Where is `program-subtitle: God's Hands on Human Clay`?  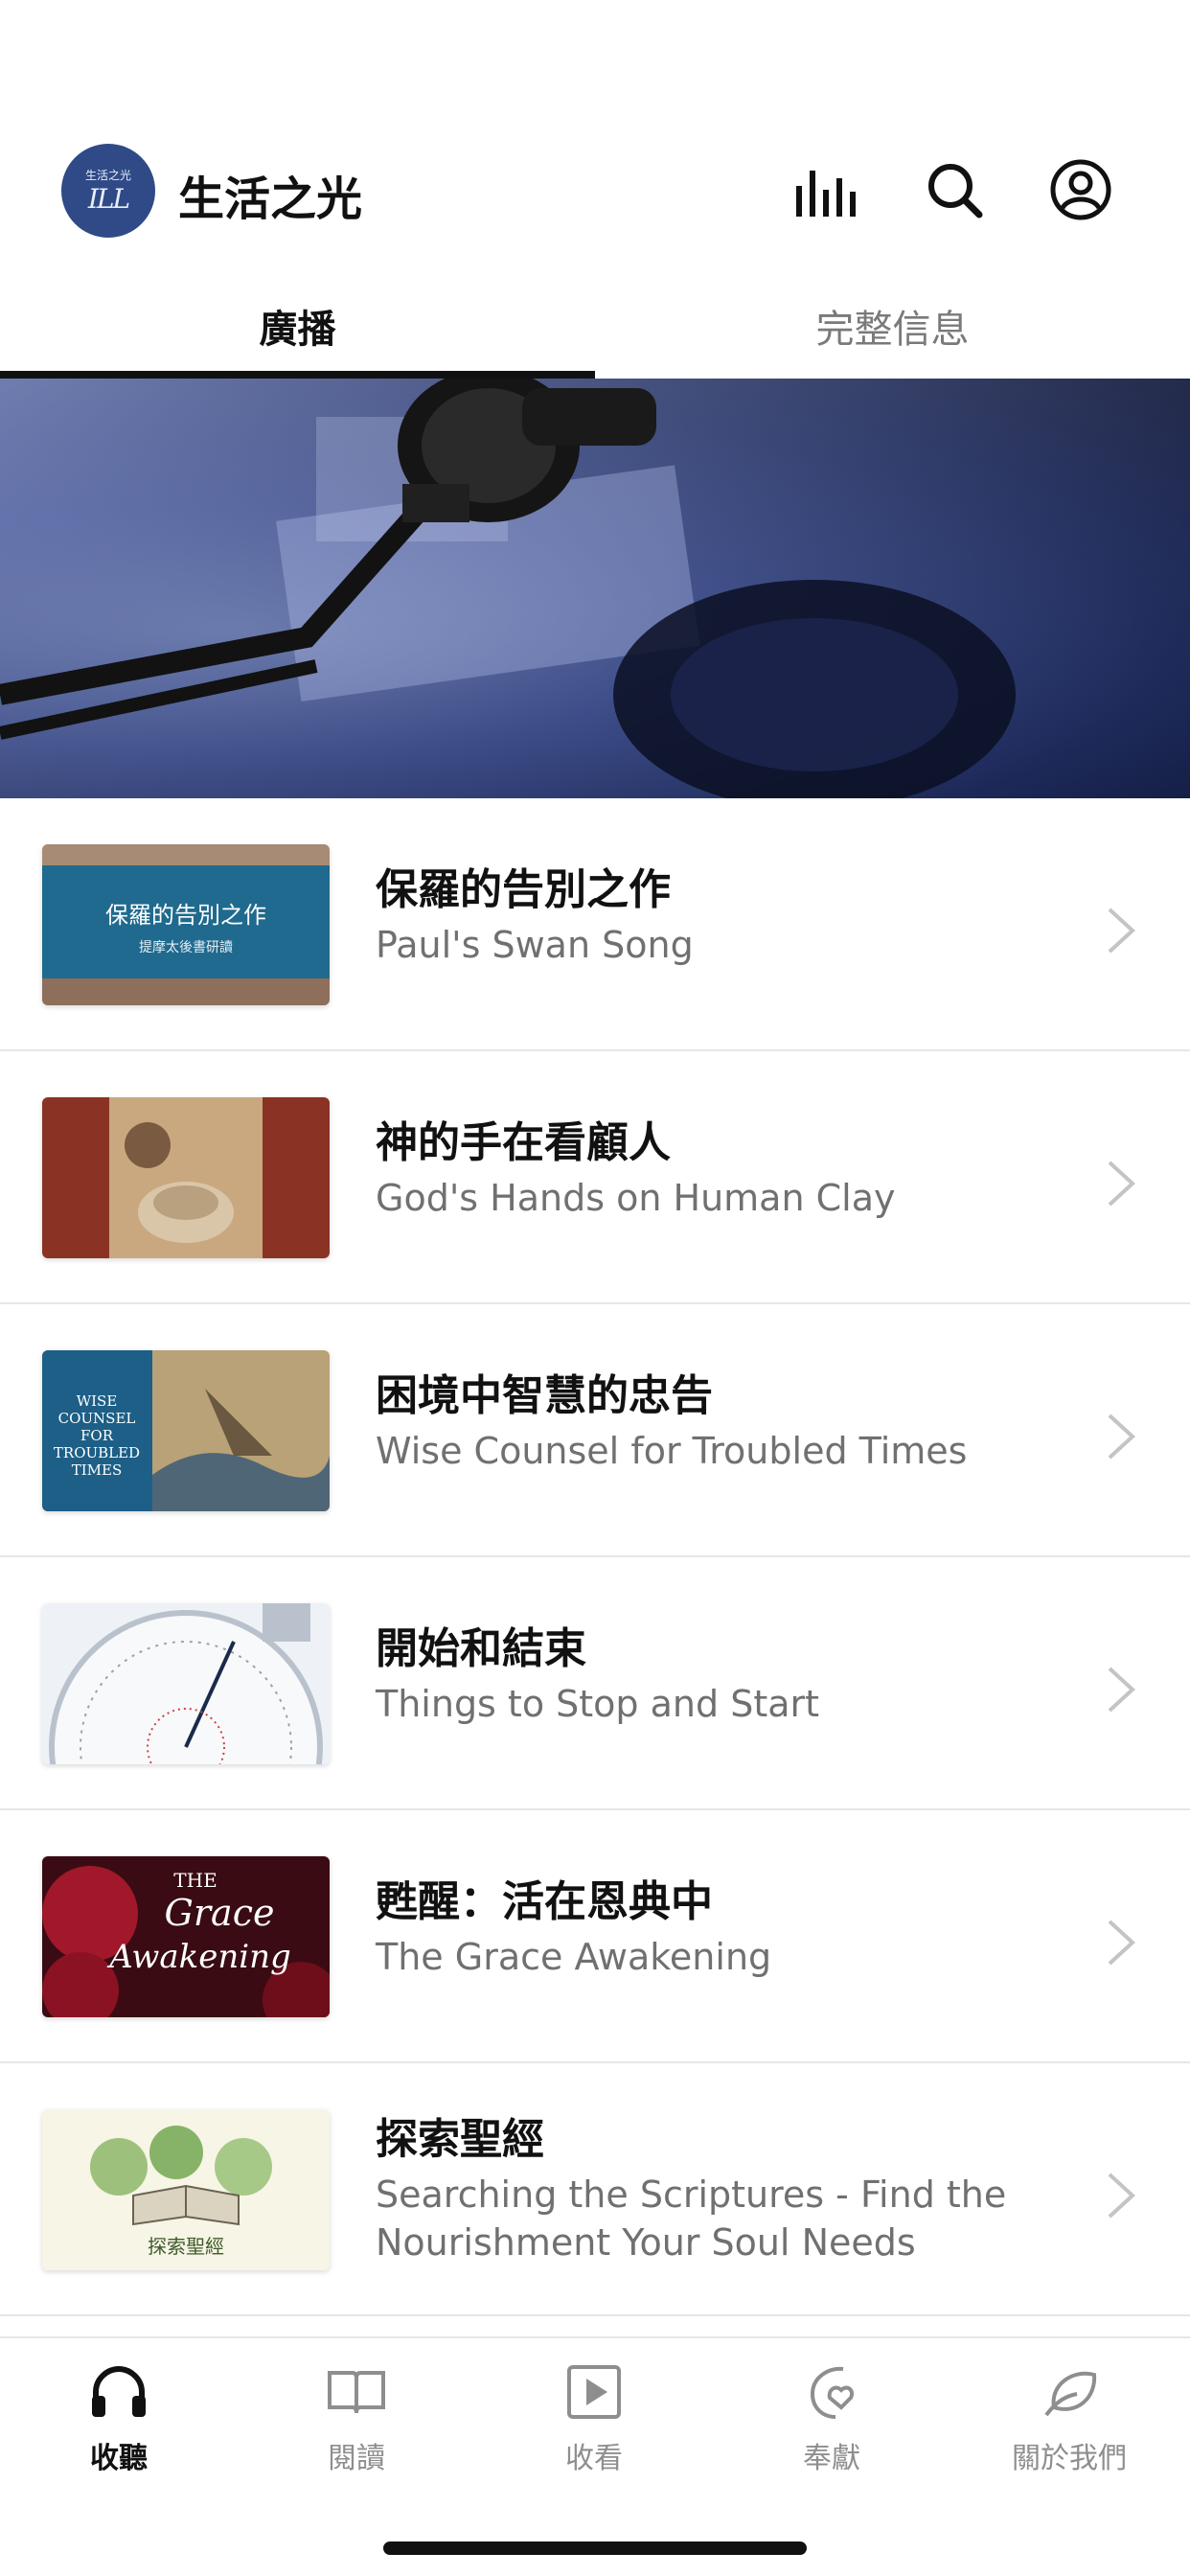 program-subtitle: God's Hands on Human Clay is located at coordinates (636, 1198).